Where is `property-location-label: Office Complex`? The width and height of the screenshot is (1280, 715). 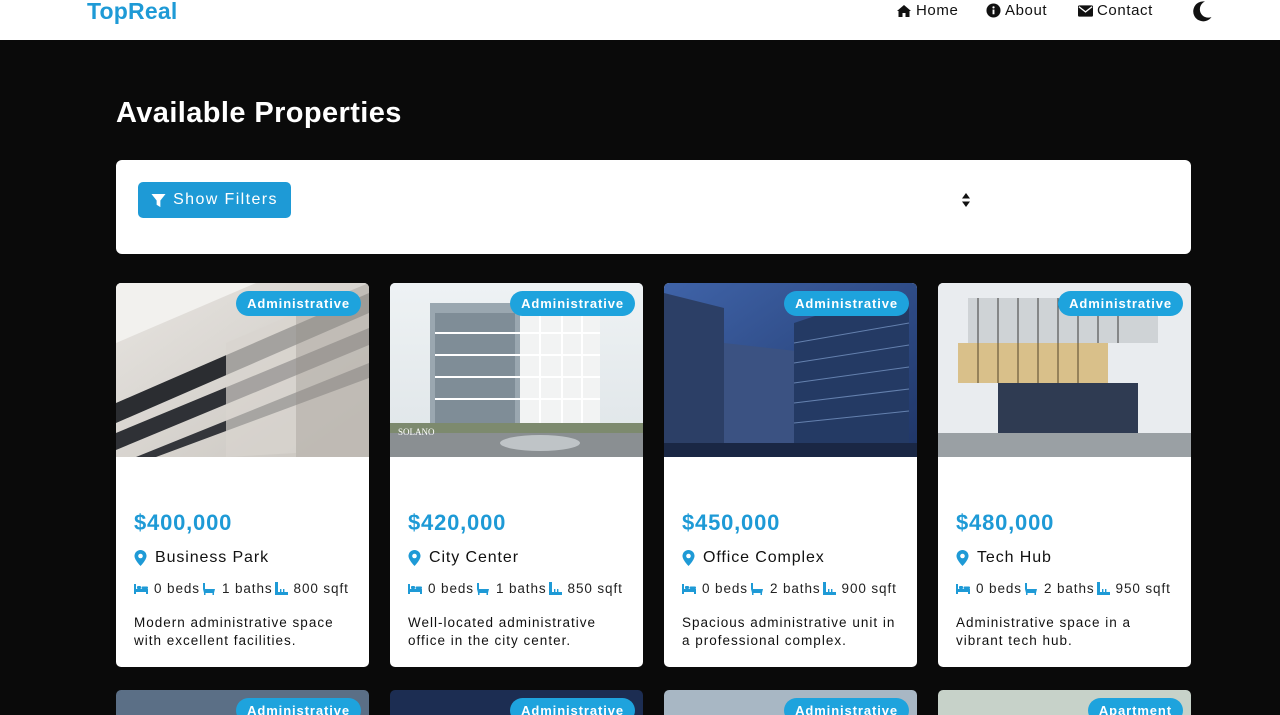
property-location-label: Office Complex is located at coordinates (764, 557).